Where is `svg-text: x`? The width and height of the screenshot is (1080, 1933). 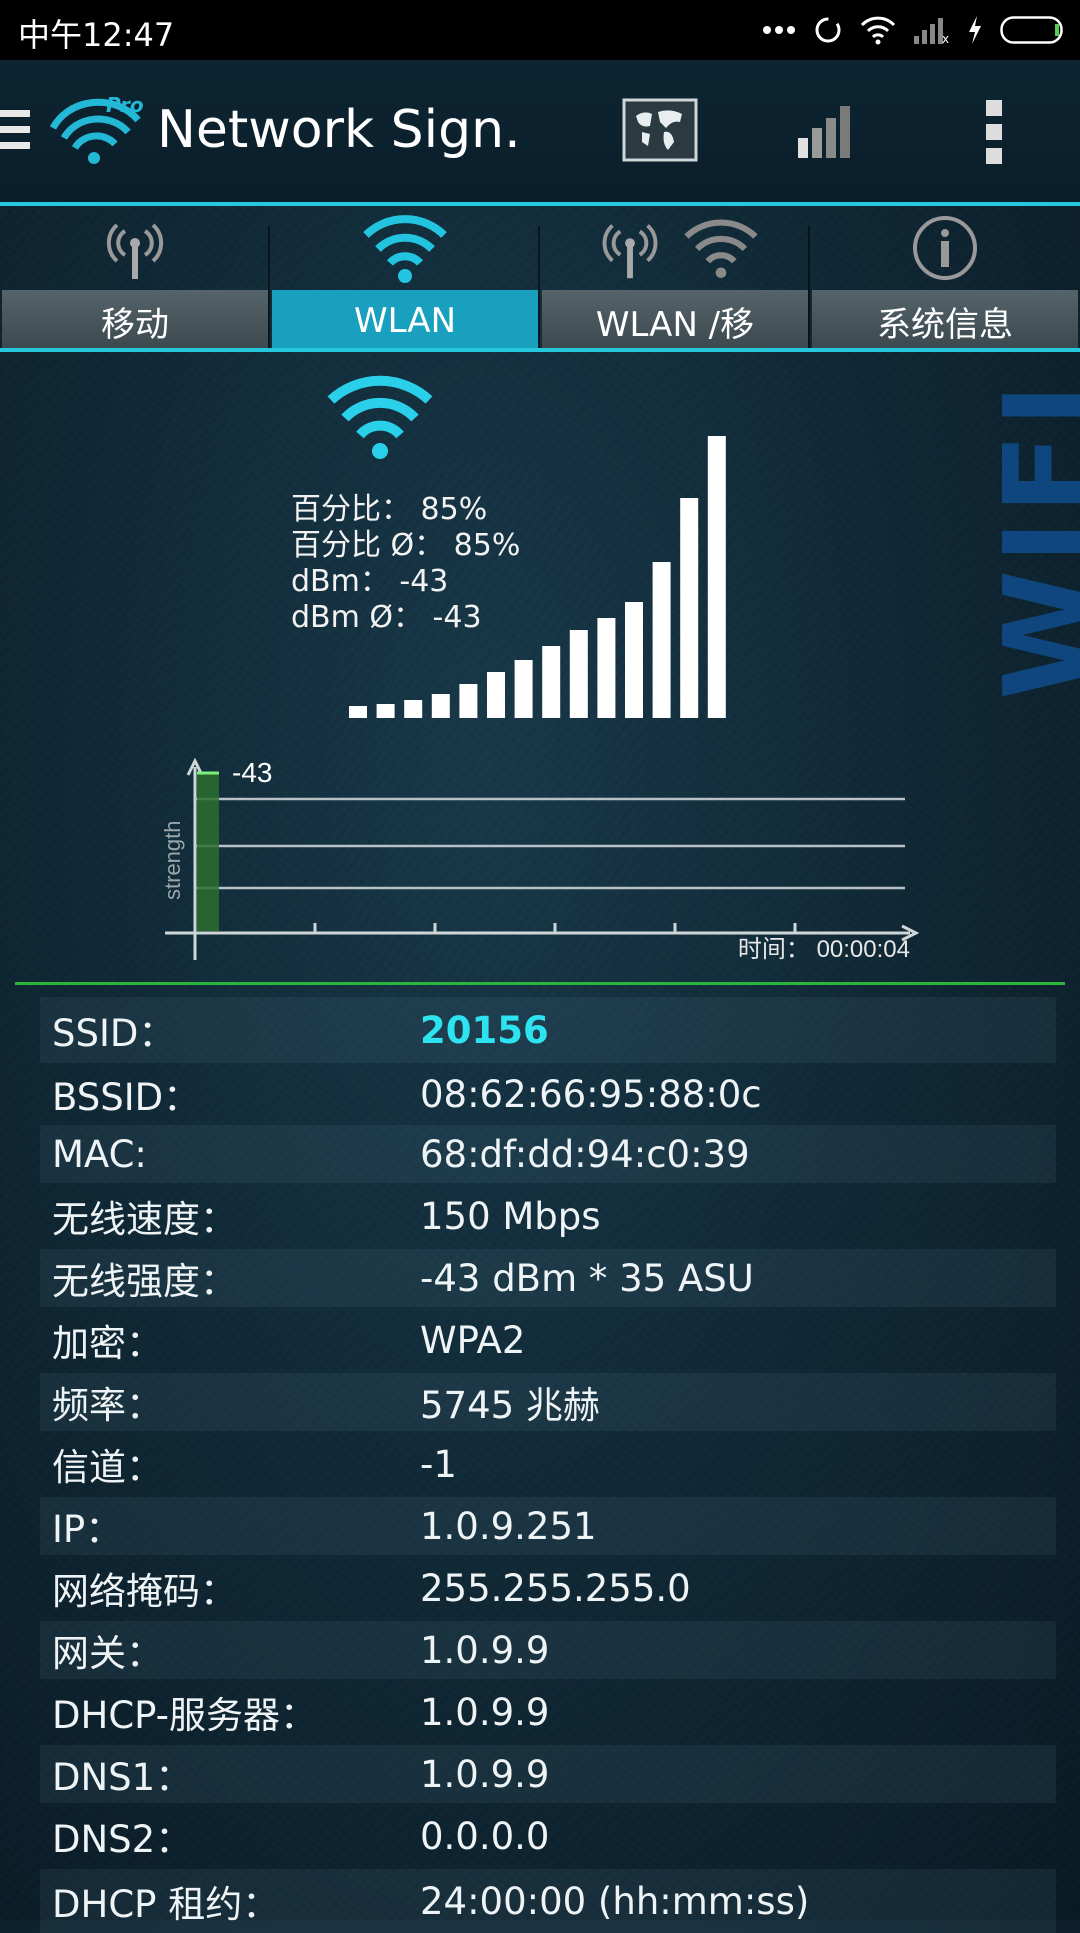
svg-text: x is located at coordinates (945, 38).